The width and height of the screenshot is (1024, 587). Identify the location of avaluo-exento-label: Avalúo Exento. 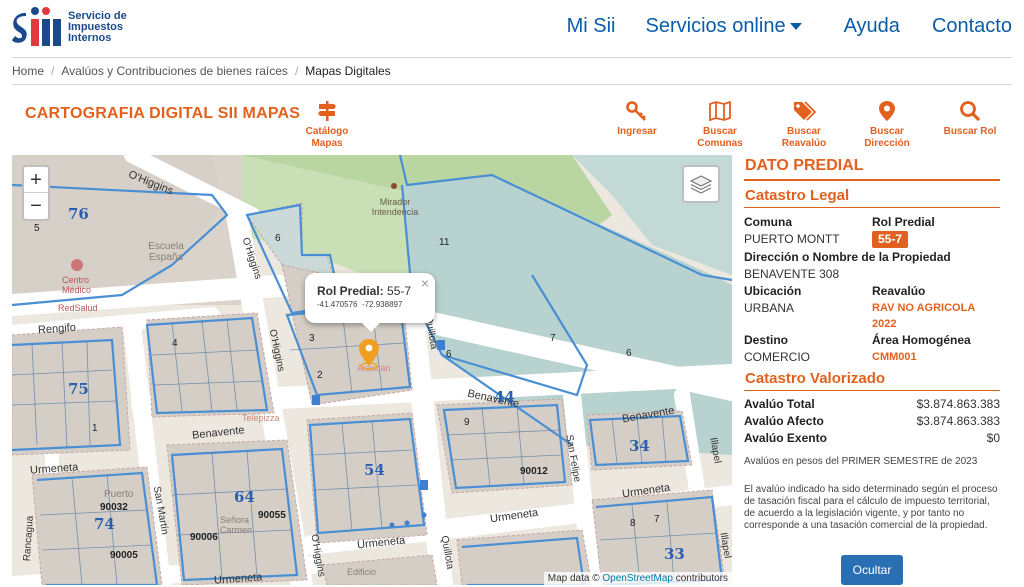
(785, 438).